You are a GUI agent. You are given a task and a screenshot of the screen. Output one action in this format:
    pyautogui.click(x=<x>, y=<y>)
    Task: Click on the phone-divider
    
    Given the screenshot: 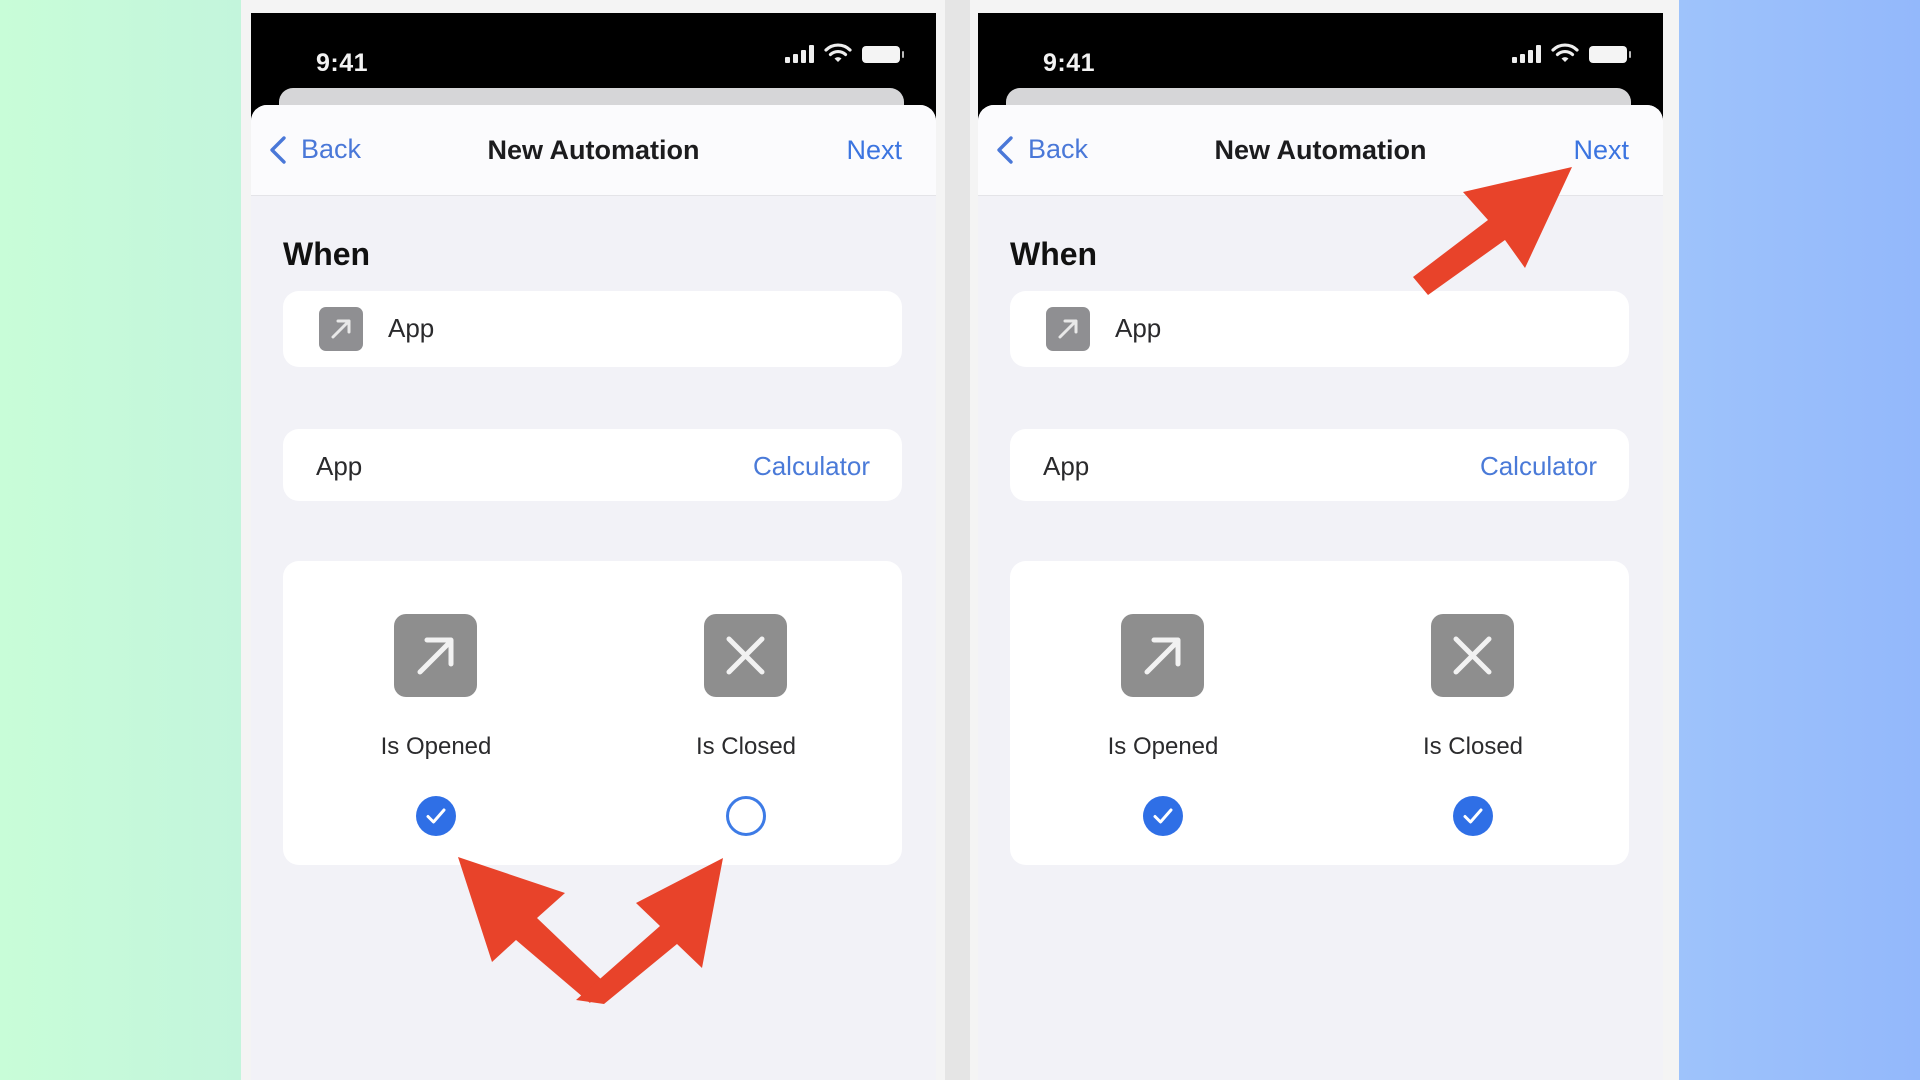 What is the action you would take?
    pyautogui.click(x=957, y=540)
    